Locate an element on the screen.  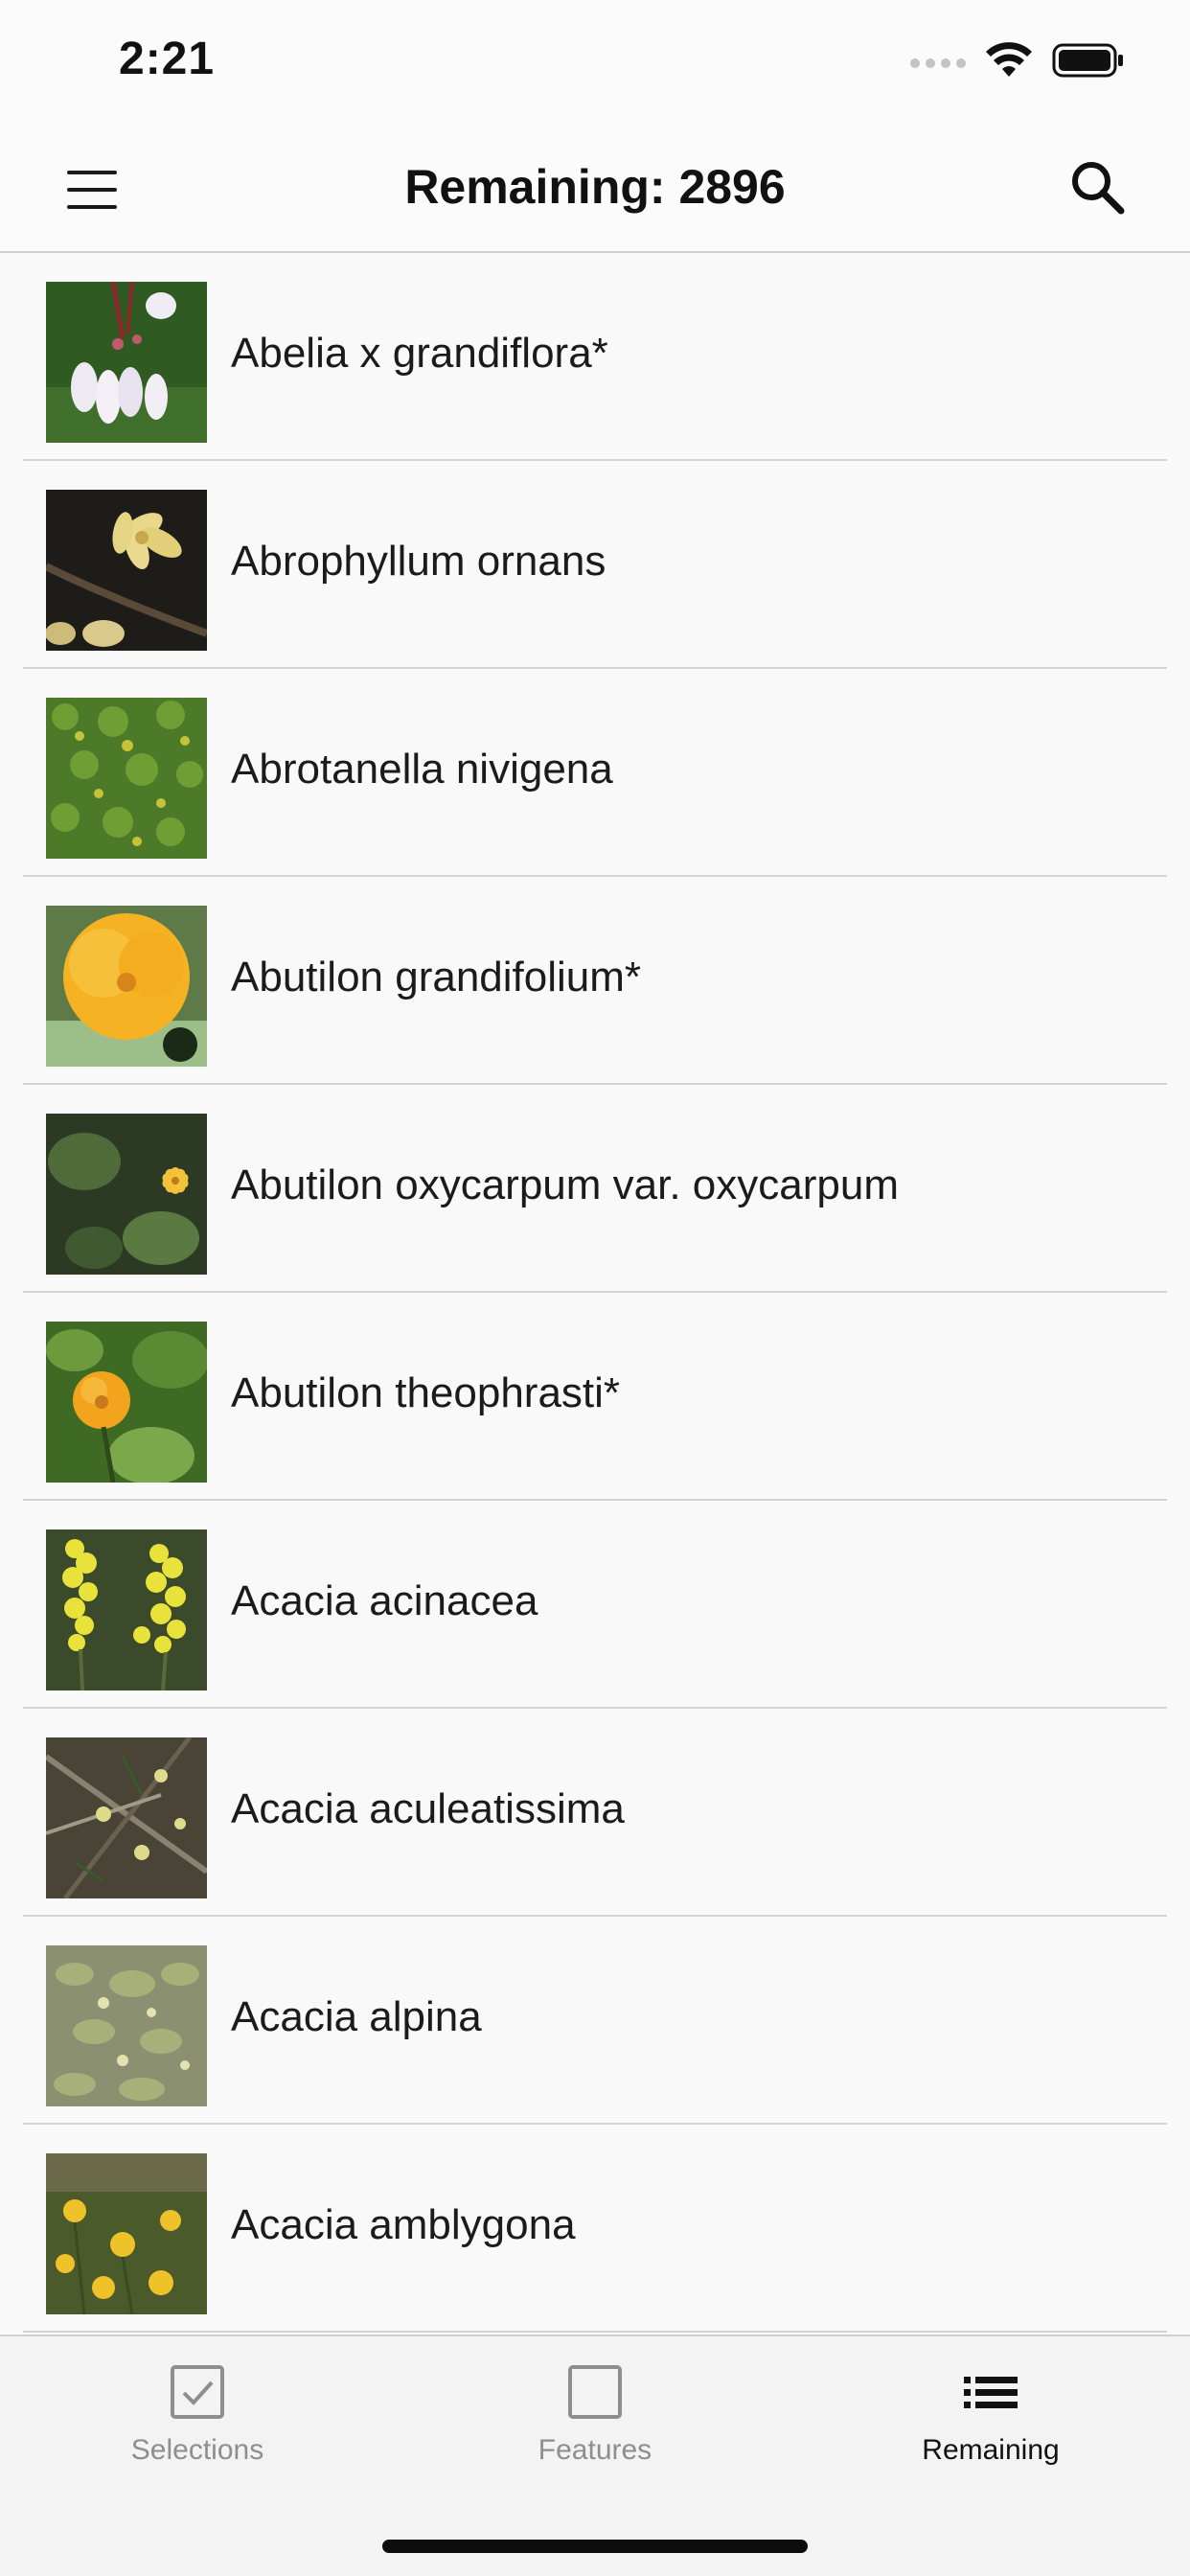
list-item: Abutilon grandifolium* is located at coordinates (595, 981).